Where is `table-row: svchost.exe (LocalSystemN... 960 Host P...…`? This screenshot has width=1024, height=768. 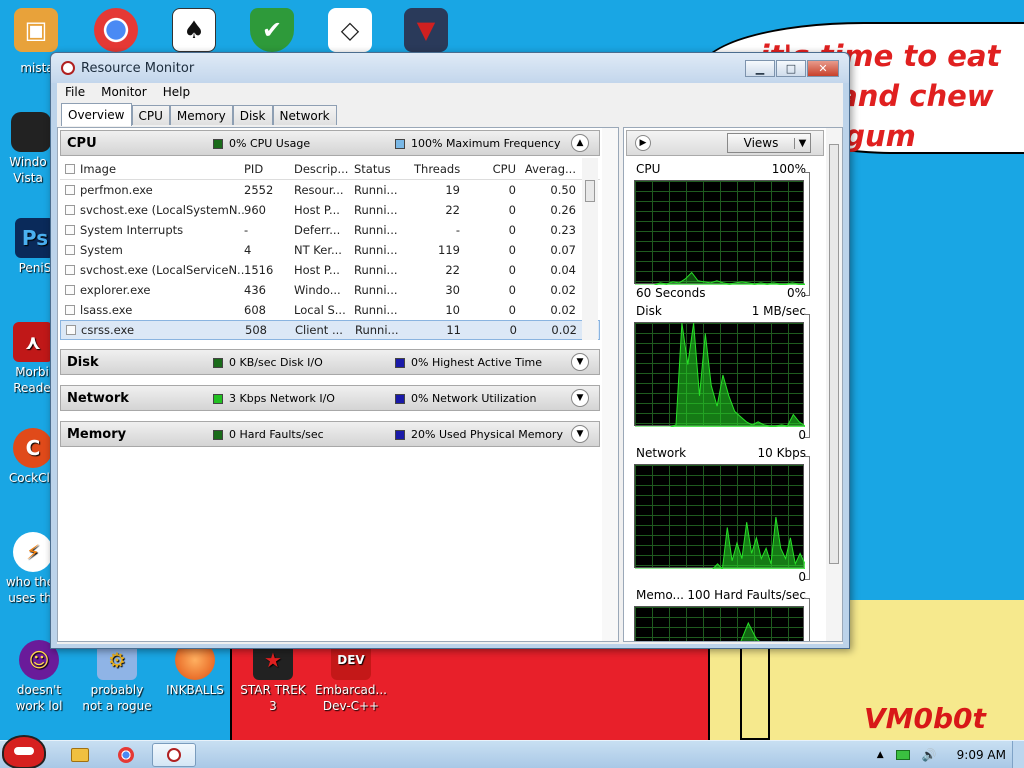
table-row: svchost.exe (LocalSystemN... 960 Host P...… is located at coordinates (330, 210).